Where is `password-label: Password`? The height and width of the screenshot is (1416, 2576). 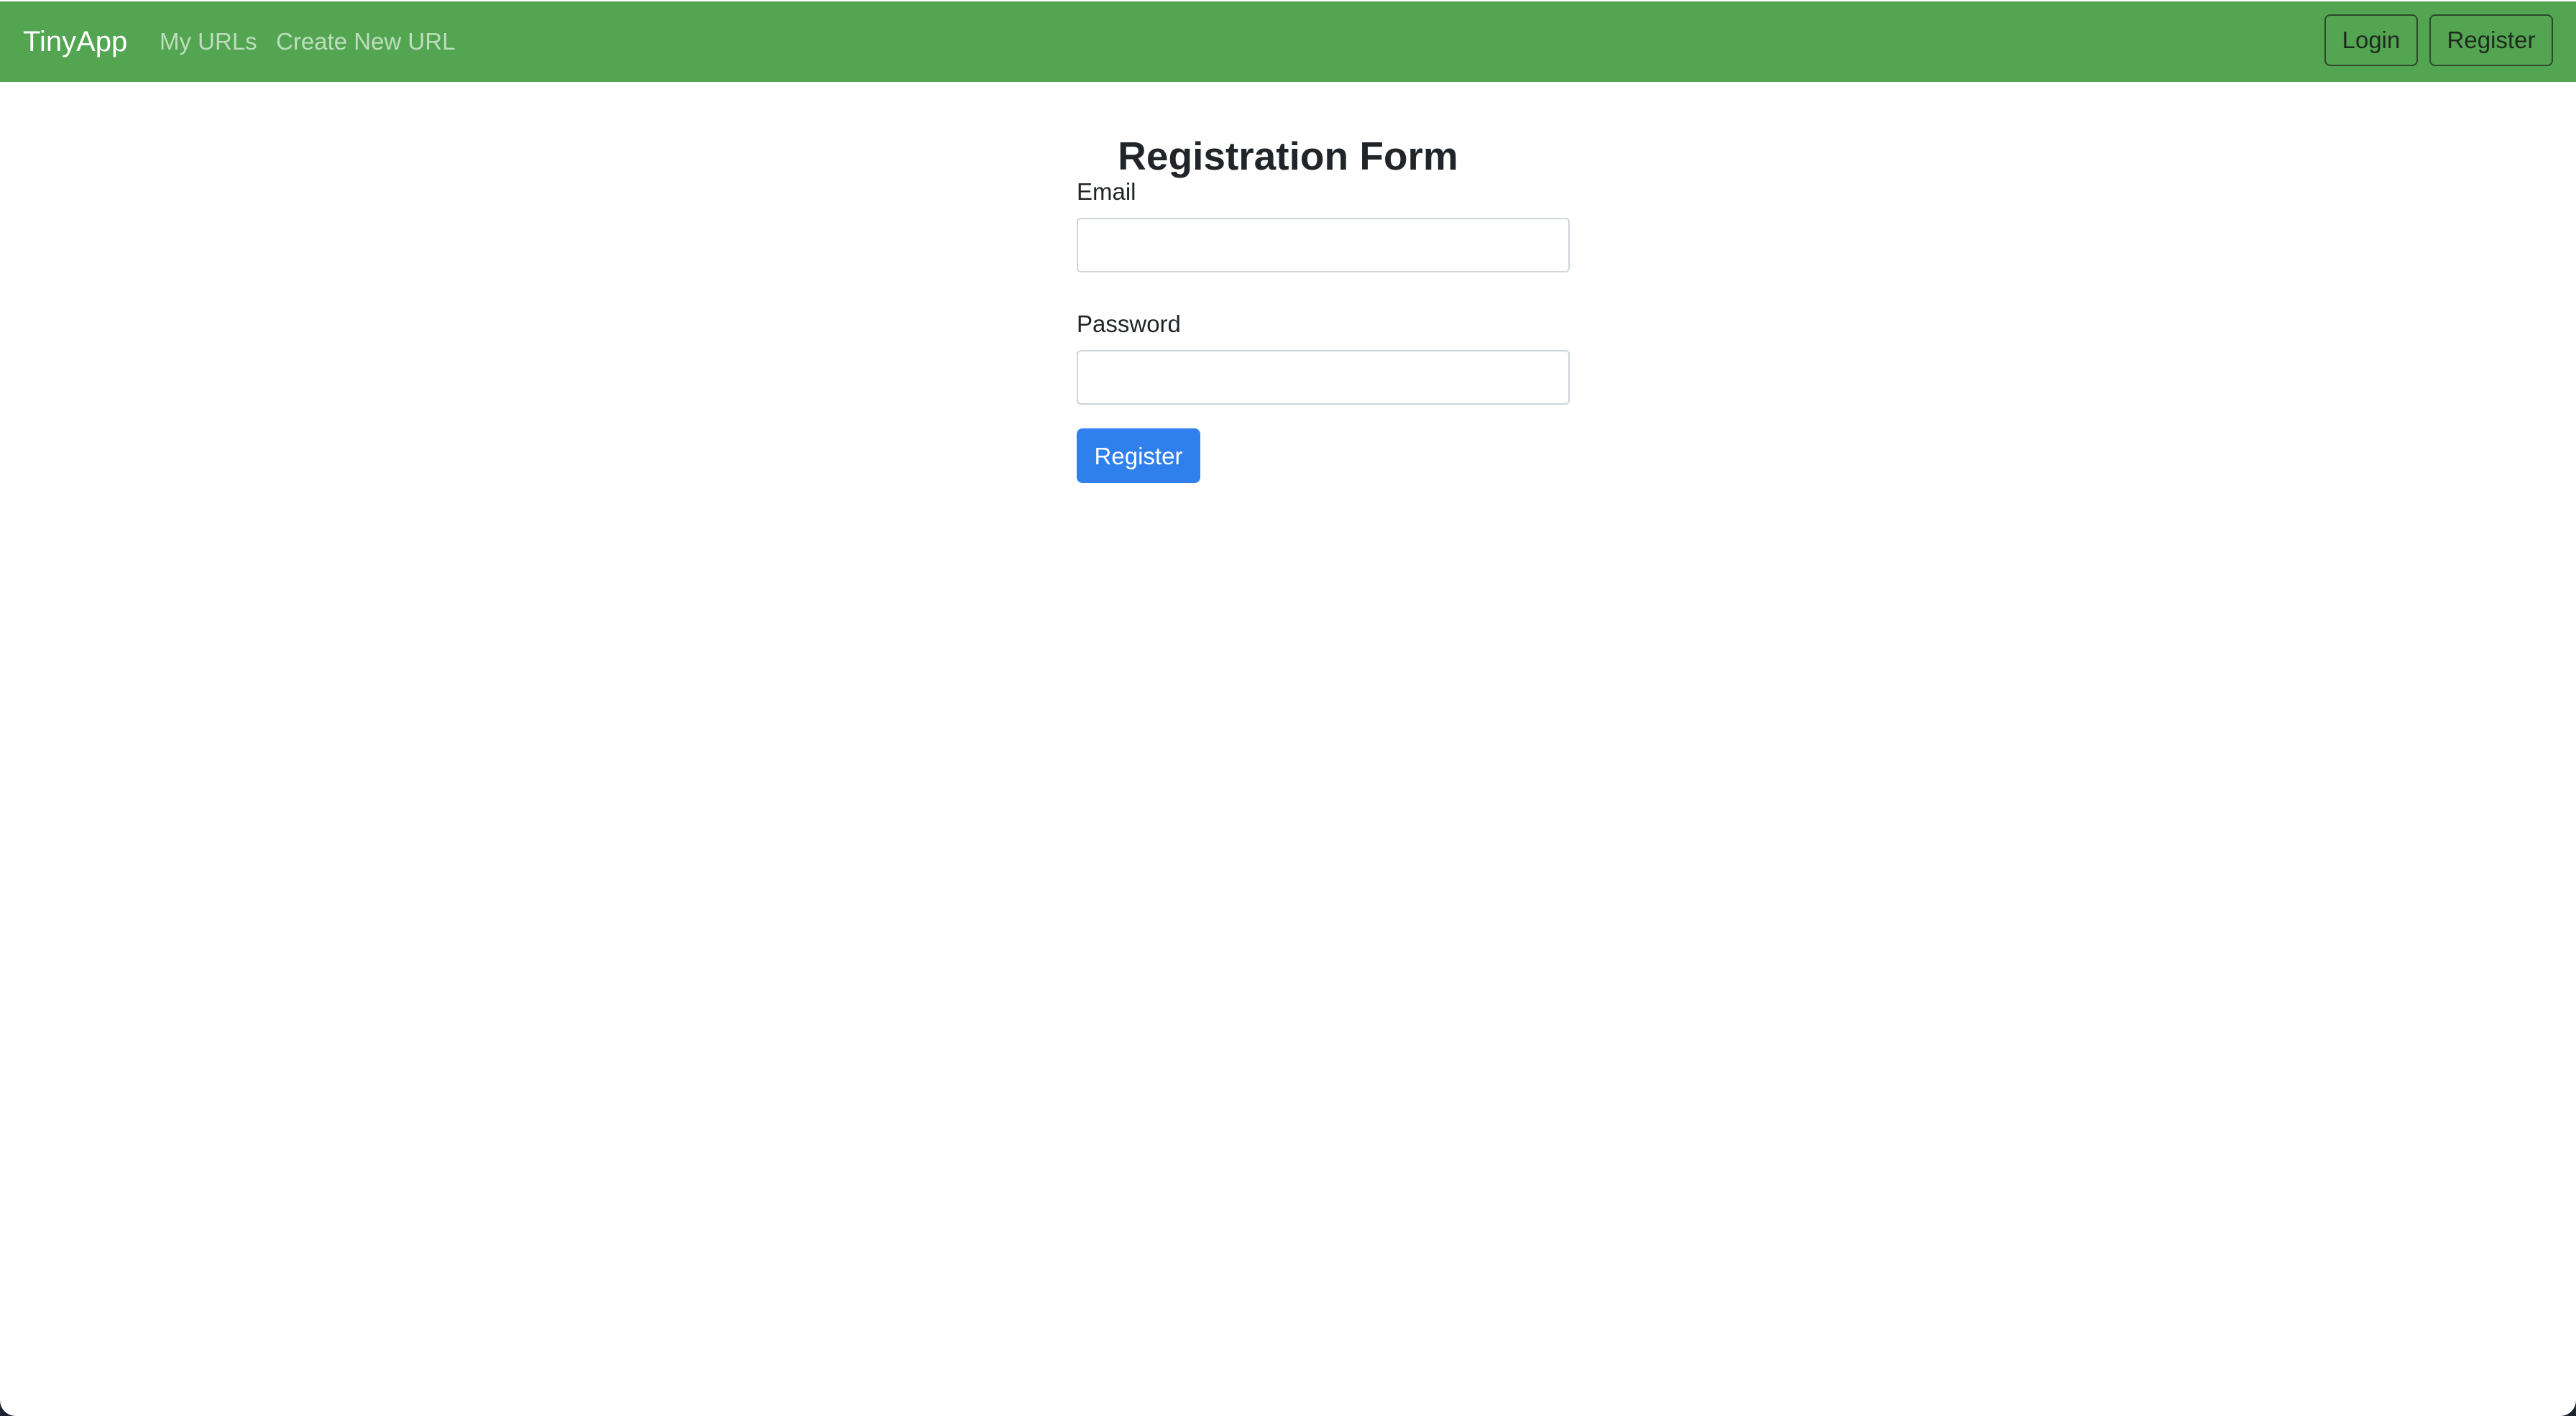
password-label: Password is located at coordinates (1129, 324).